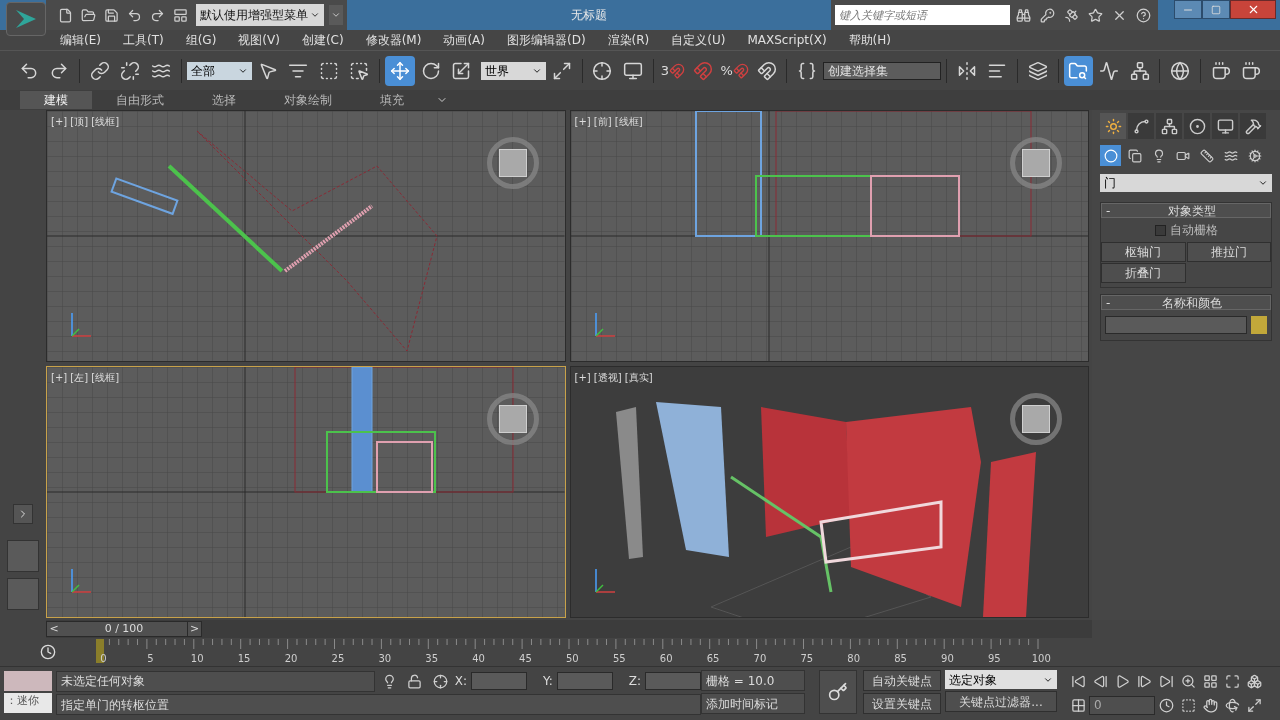 The height and width of the screenshot is (720, 1280). I want to click on hammer-icon, so click(1253, 126).